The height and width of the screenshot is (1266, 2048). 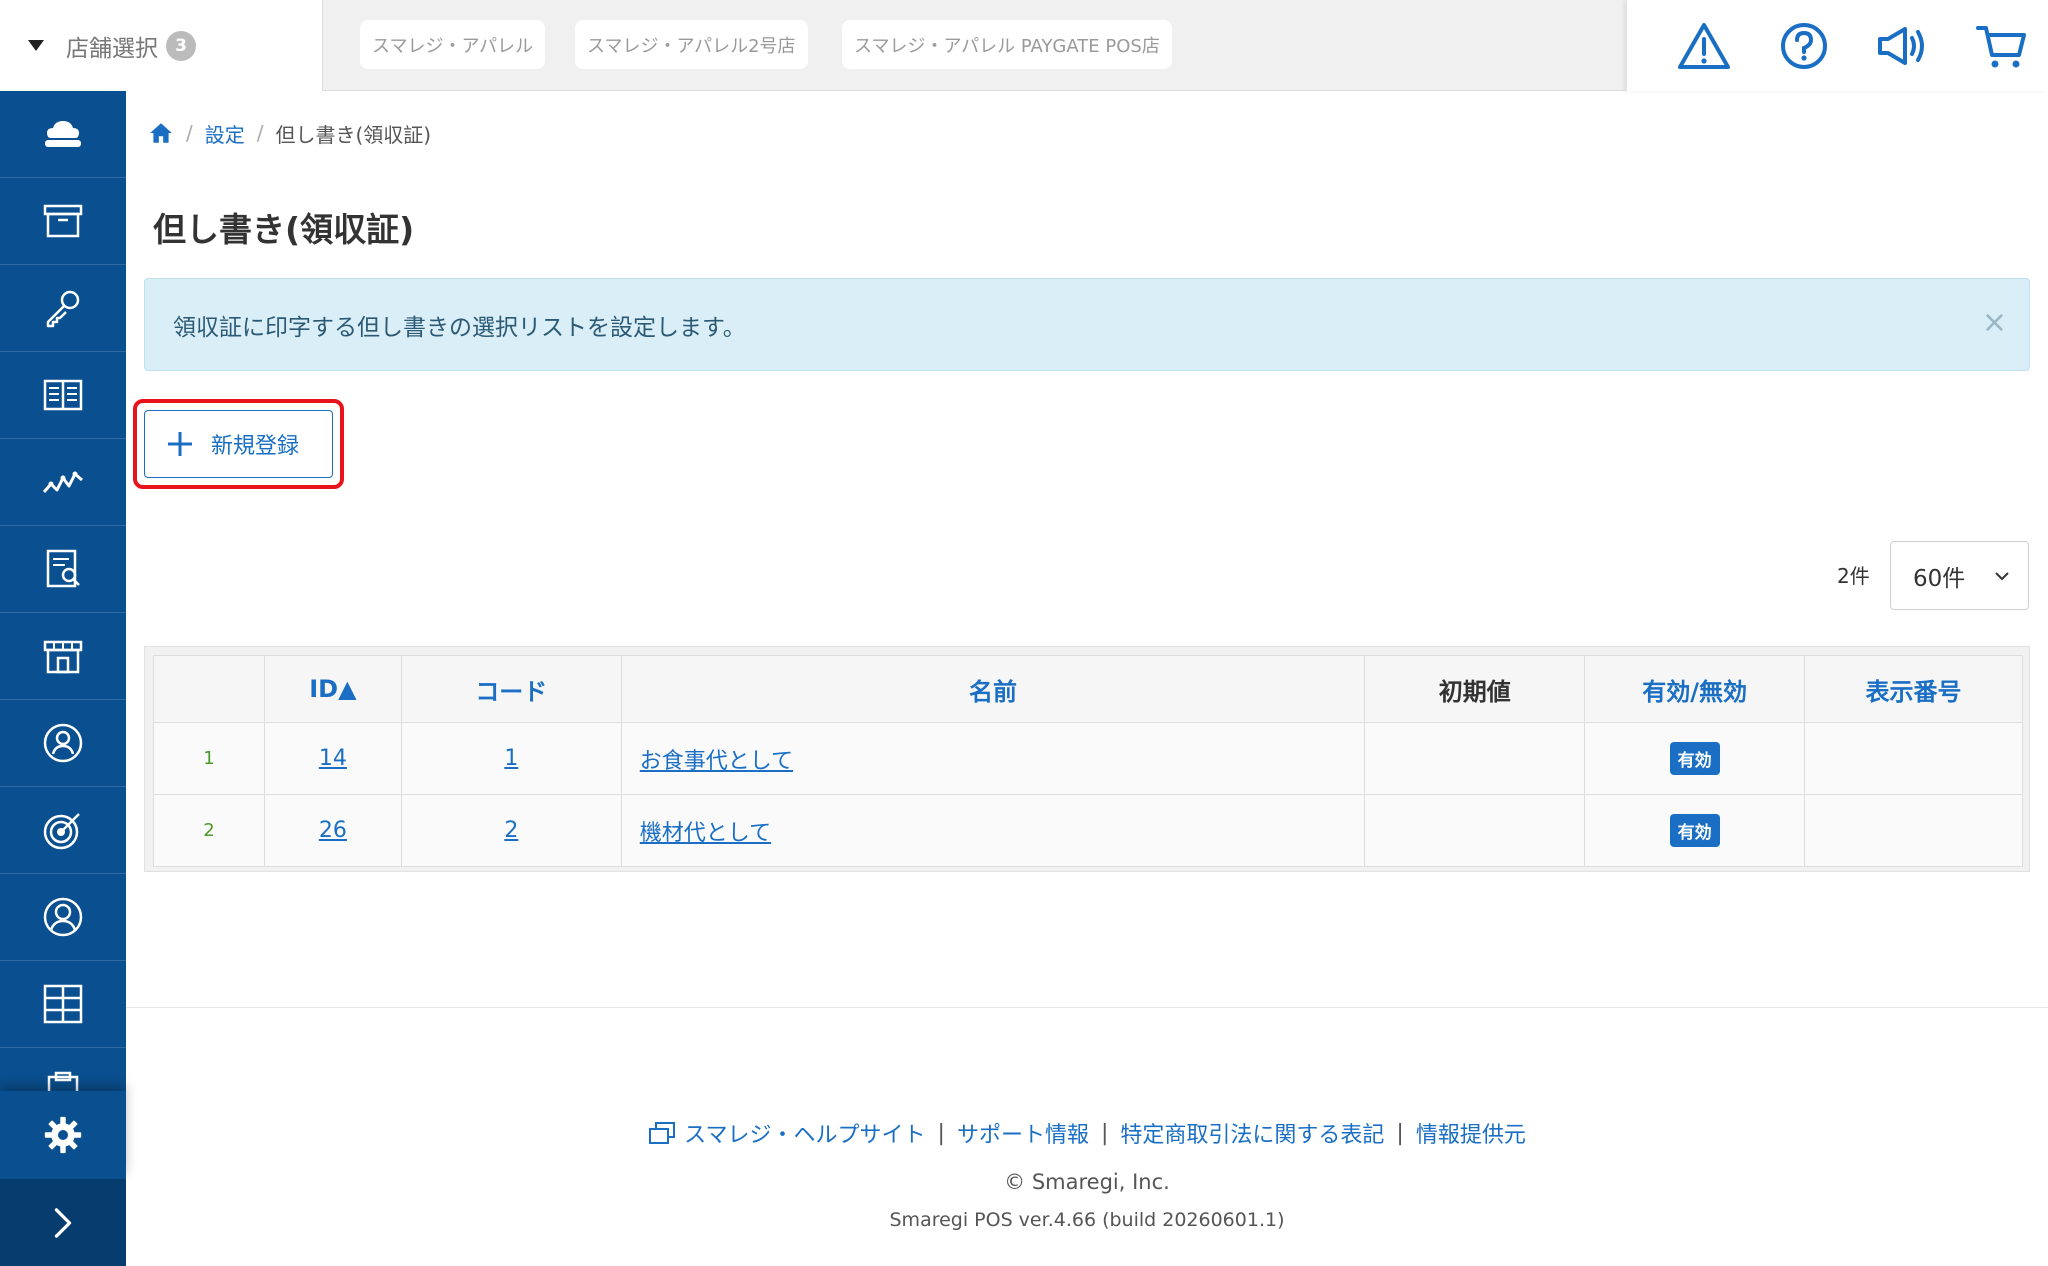 I want to click on sidebar-item-target, so click(x=63, y=830).